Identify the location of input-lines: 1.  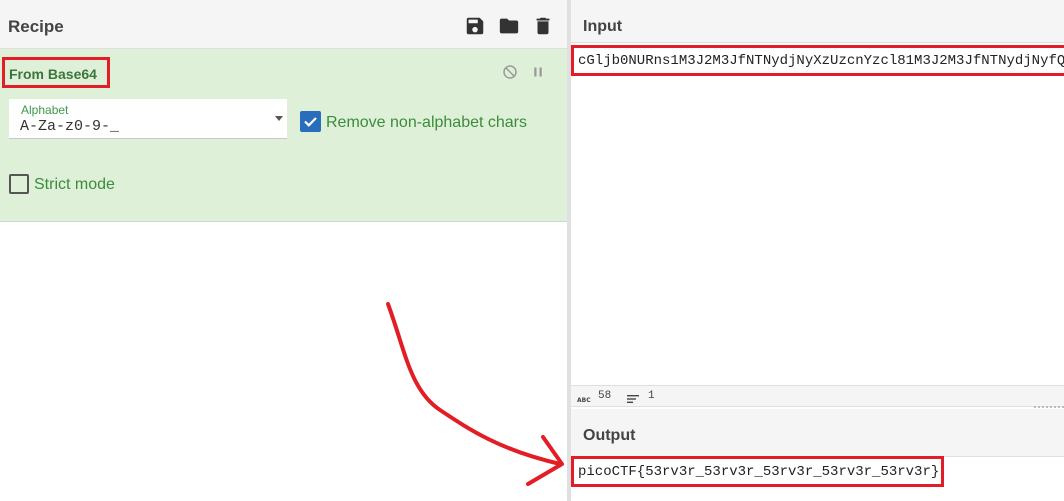
(651, 396).